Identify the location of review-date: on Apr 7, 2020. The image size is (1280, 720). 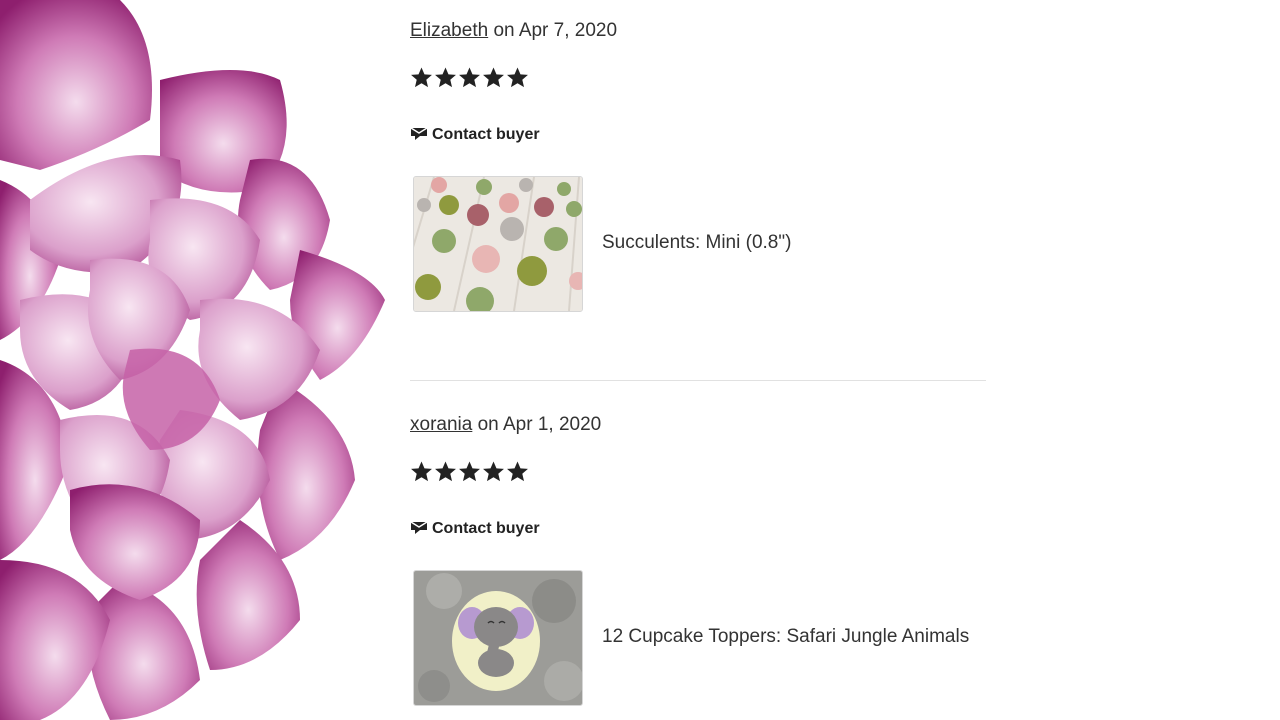
(553, 30).